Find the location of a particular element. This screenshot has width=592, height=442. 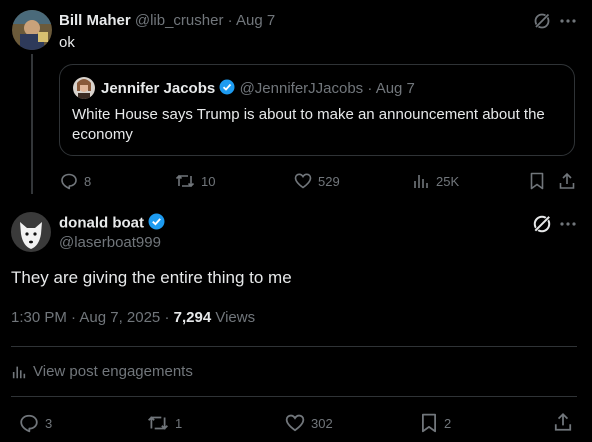

author-name: Bill Maher is located at coordinates (95, 20).